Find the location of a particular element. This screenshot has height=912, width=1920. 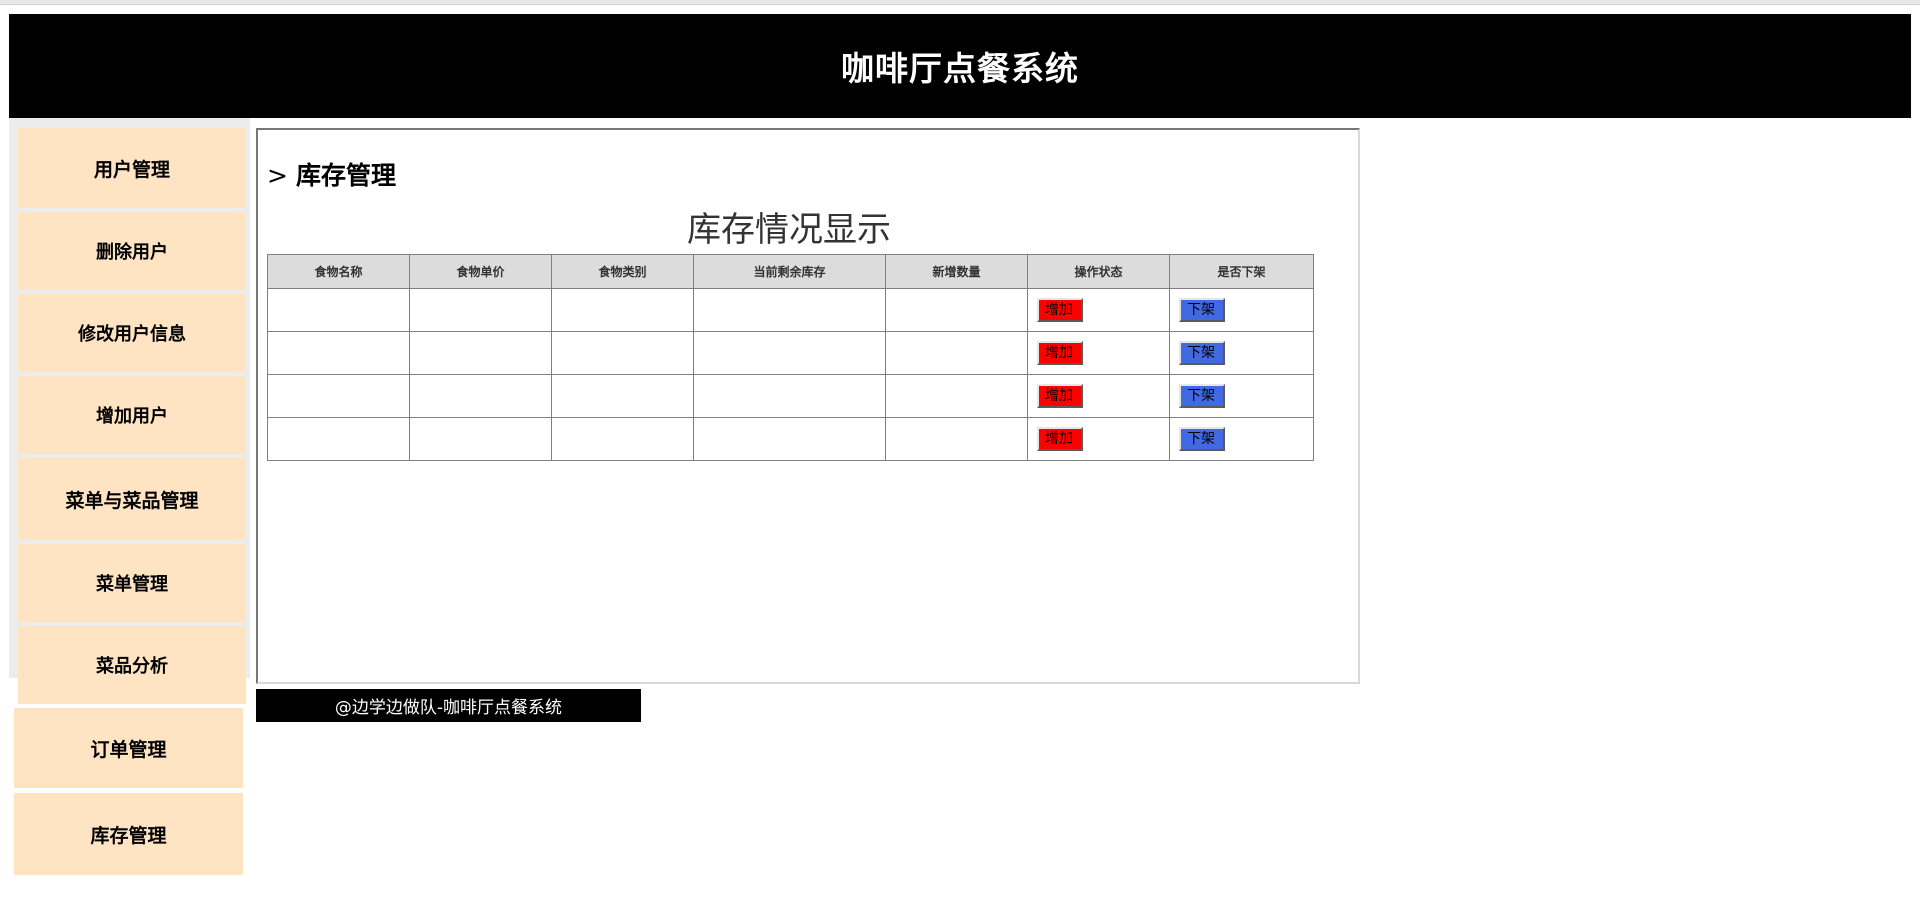

column-header-food-category: 食物类别 is located at coordinates (622, 271).